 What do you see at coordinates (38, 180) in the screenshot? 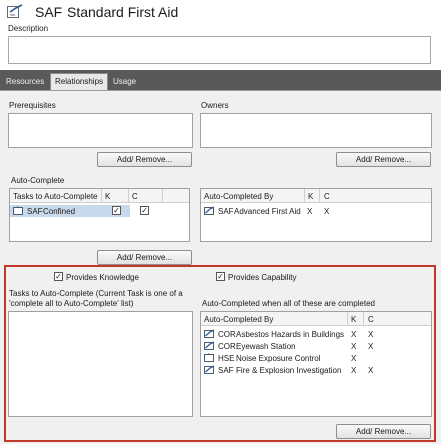
I see `auto-complete-label: Auto-Complete` at bounding box center [38, 180].